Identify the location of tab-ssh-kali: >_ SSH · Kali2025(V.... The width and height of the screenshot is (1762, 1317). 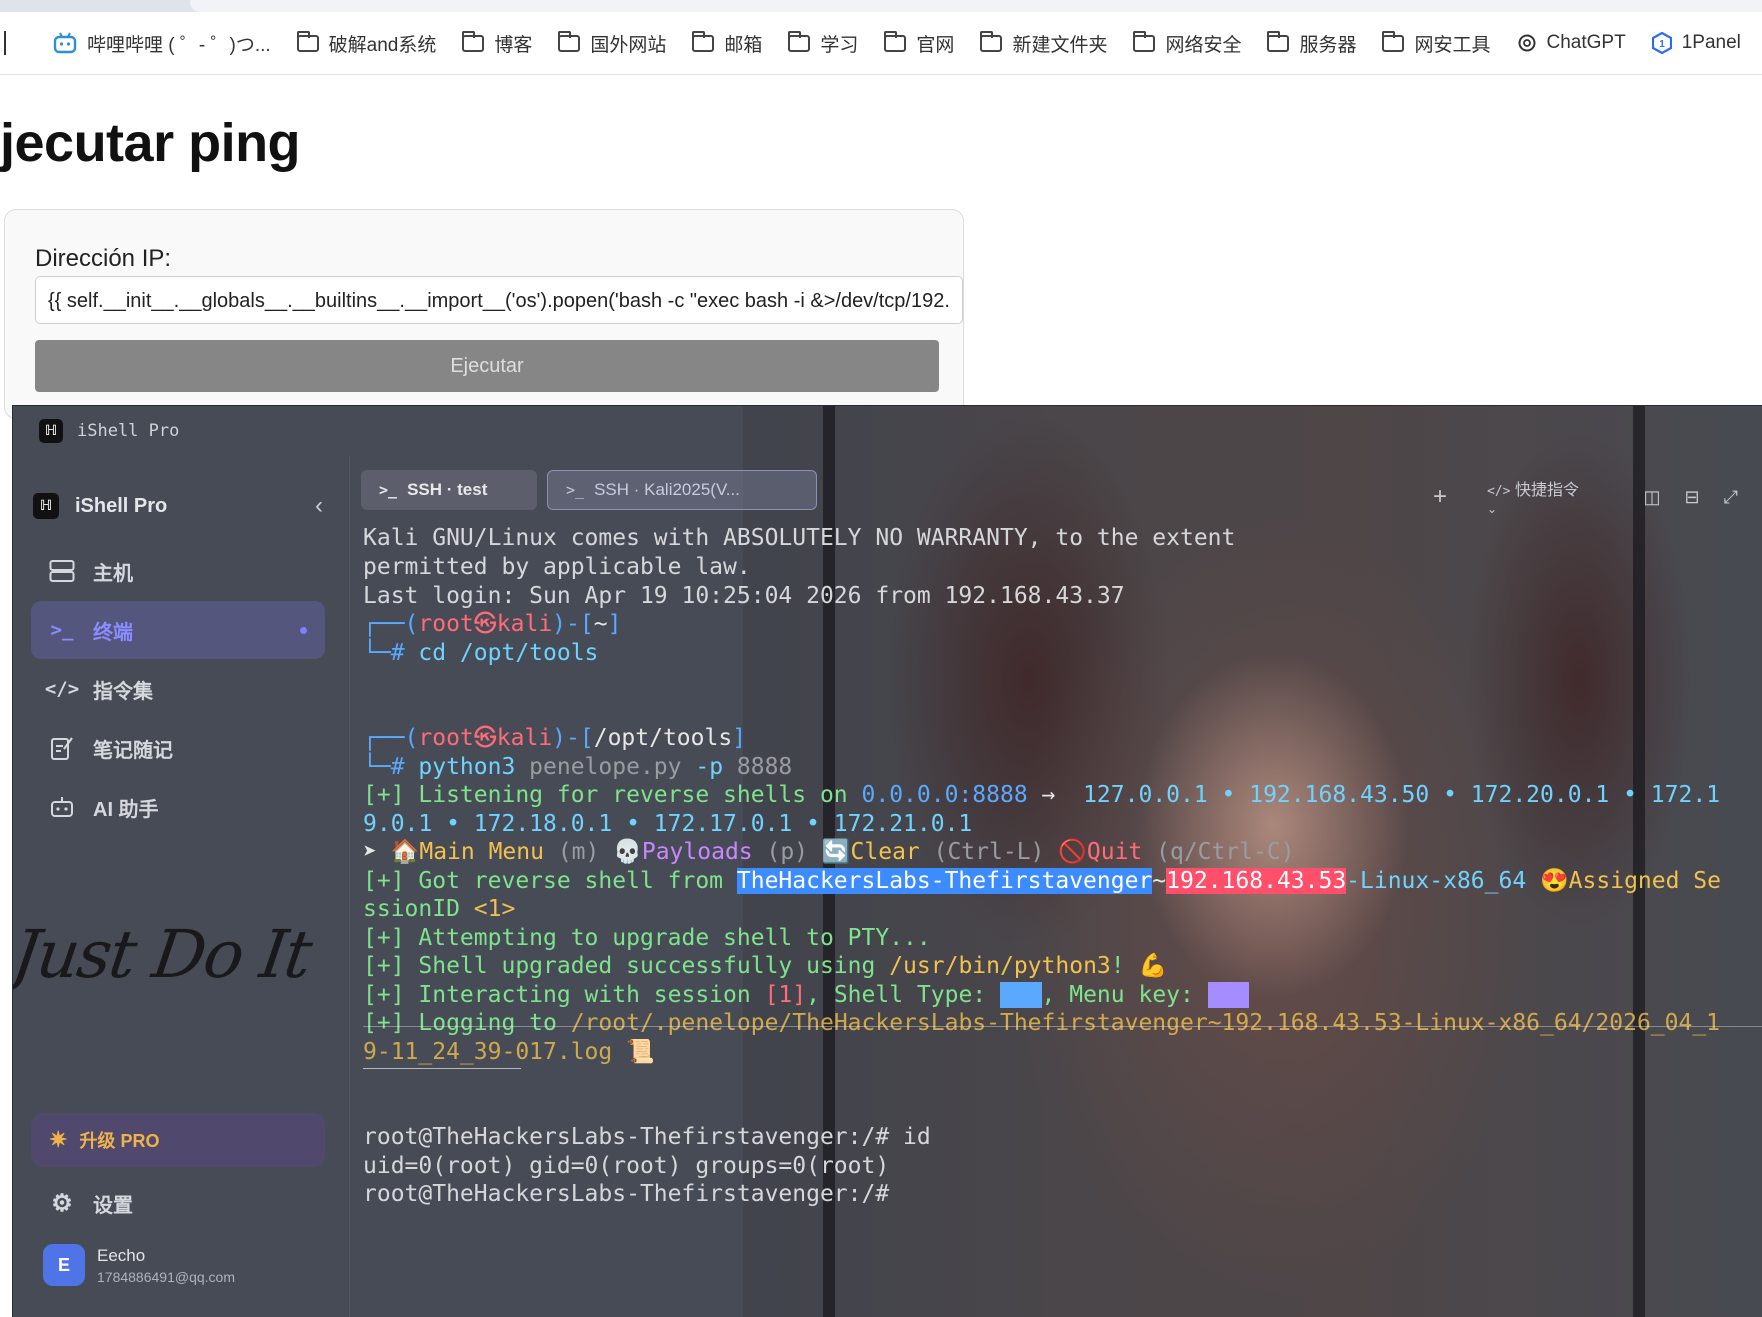
(682, 490).